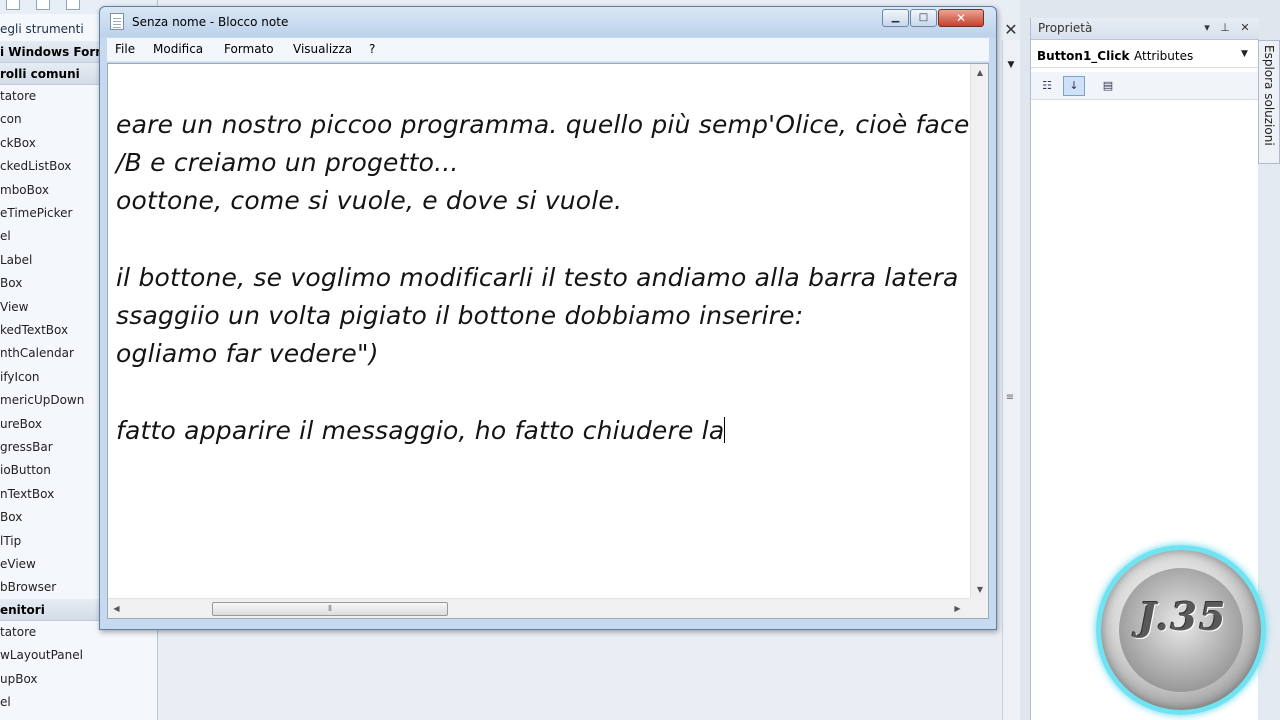 This screenshot has width=1280, height=720. I want to click on text-line: ogliamo far vedere"), so click(247, 353).